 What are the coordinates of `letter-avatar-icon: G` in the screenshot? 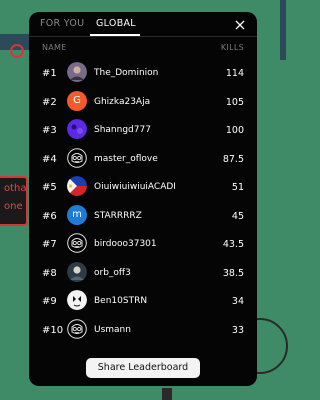 It's located at (77, 100).